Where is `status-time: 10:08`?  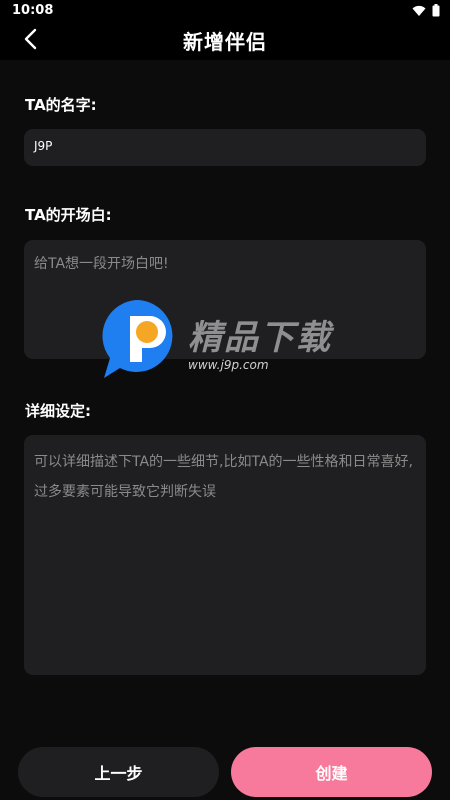
status-time: 10:08 is located at coordinates (33, 10).